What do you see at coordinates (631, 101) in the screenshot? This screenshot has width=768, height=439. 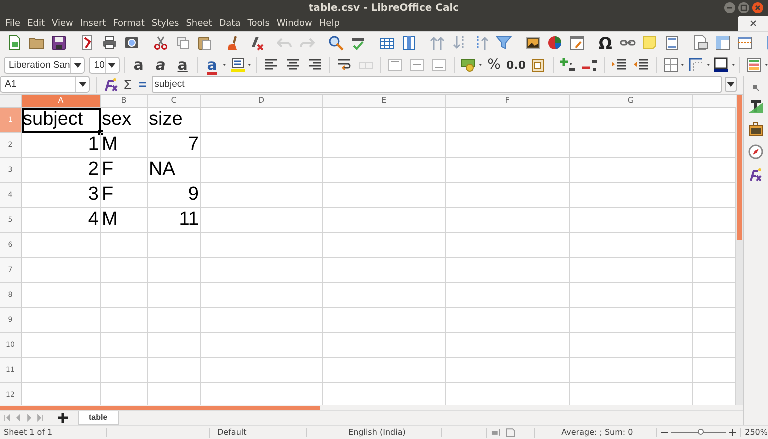 I see `column-header: G` at bounding box center [631, 101].